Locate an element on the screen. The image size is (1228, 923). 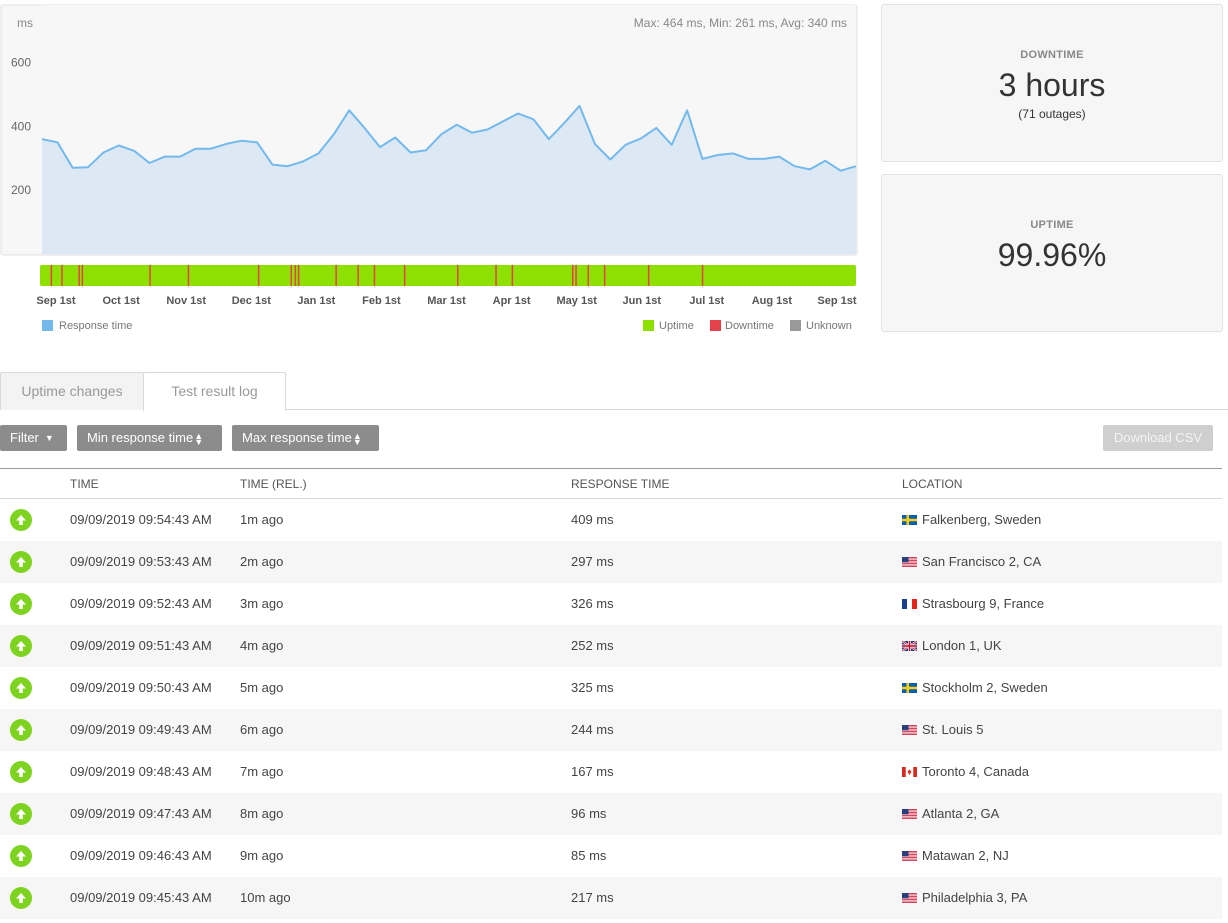
download-csv-button: Download CSV is located at coordinates (1158, 438).